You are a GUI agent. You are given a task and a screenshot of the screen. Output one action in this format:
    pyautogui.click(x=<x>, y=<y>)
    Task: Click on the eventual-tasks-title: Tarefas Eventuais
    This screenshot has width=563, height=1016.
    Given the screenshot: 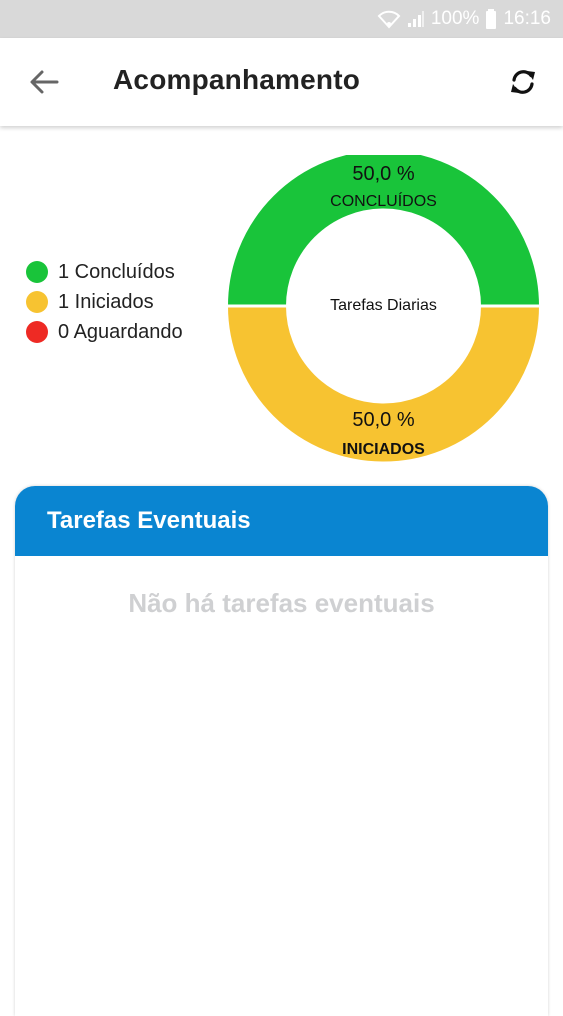 What is the action you would take?
    pyautogui.click(x=149, y=520)
    